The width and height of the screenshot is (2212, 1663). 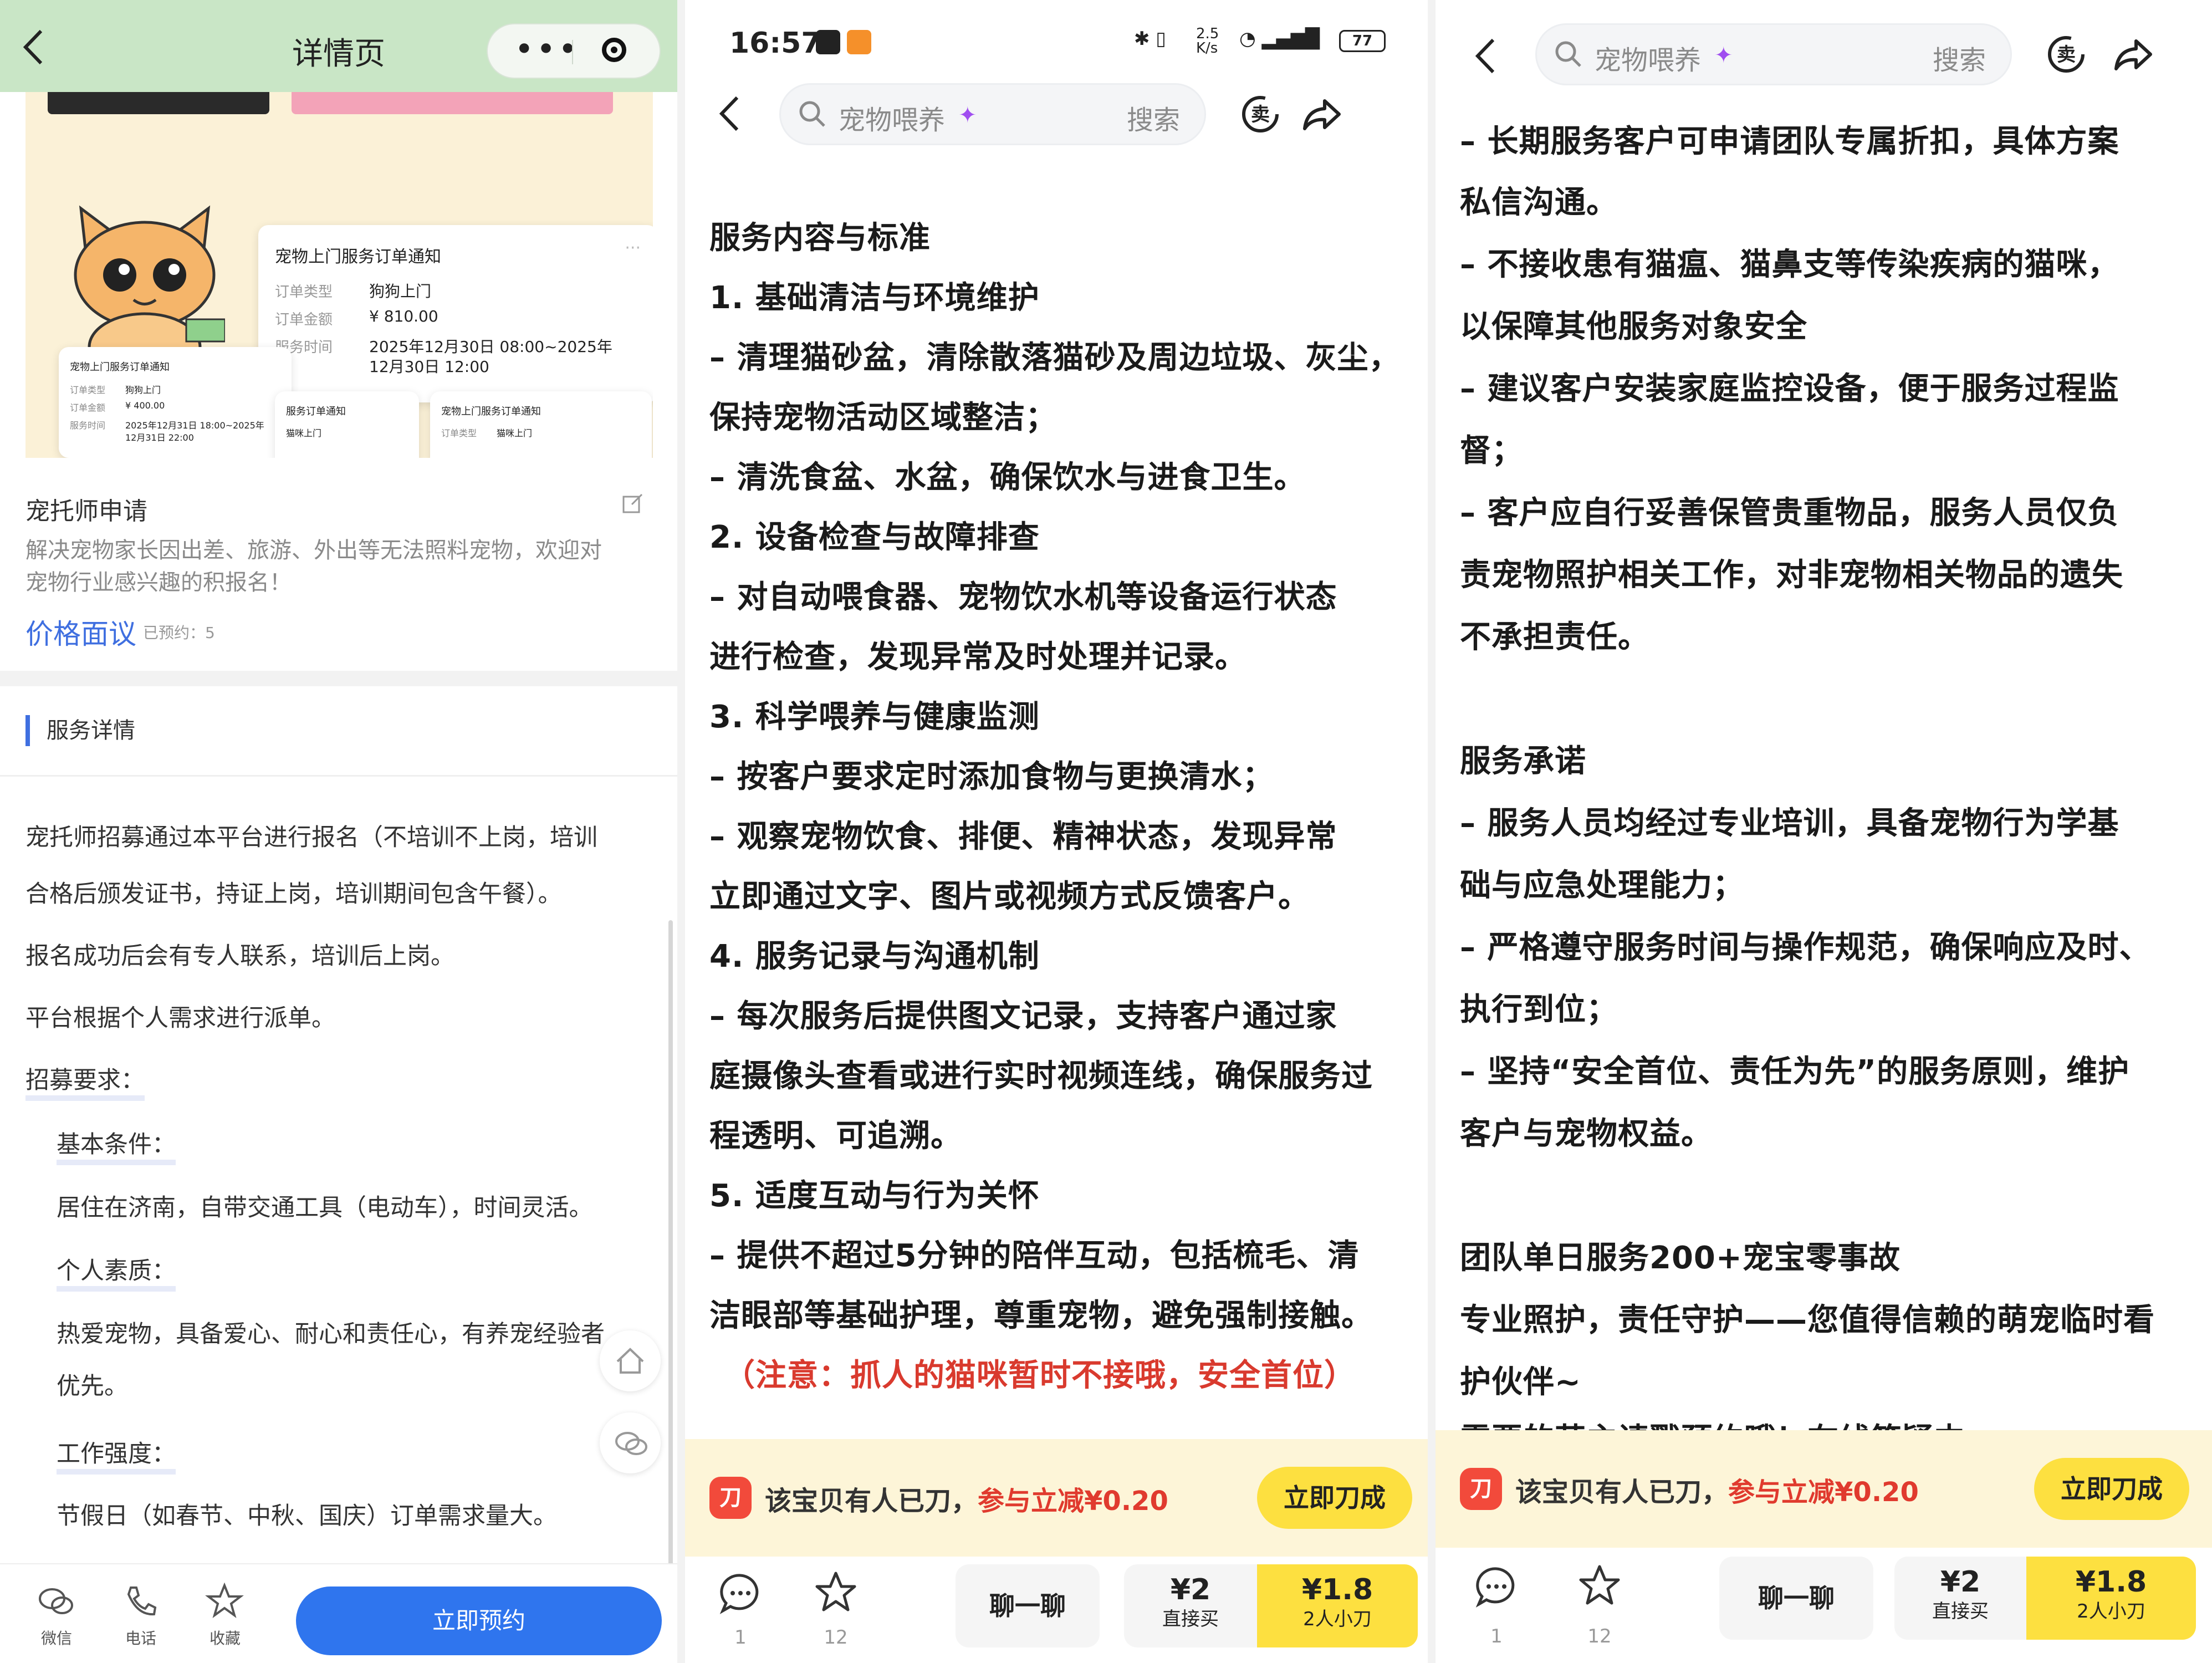 I want to click on tab-label: 收藏, so click(x=225, y=1637).